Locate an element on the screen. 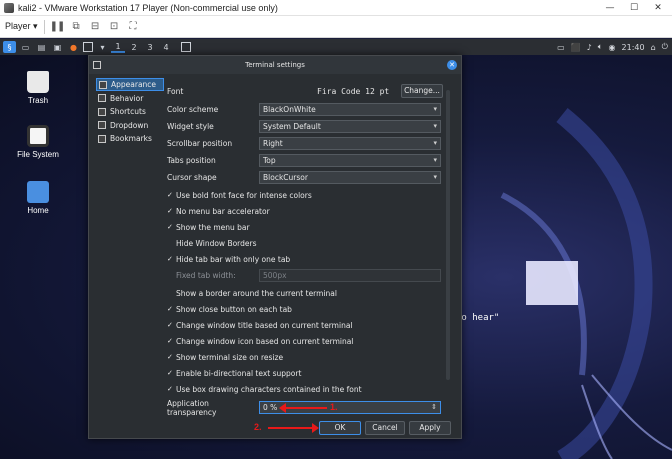 The height and width of the screenshot is (459, 672). widget-style-label: Widget style is located at coordinates (190, 126).